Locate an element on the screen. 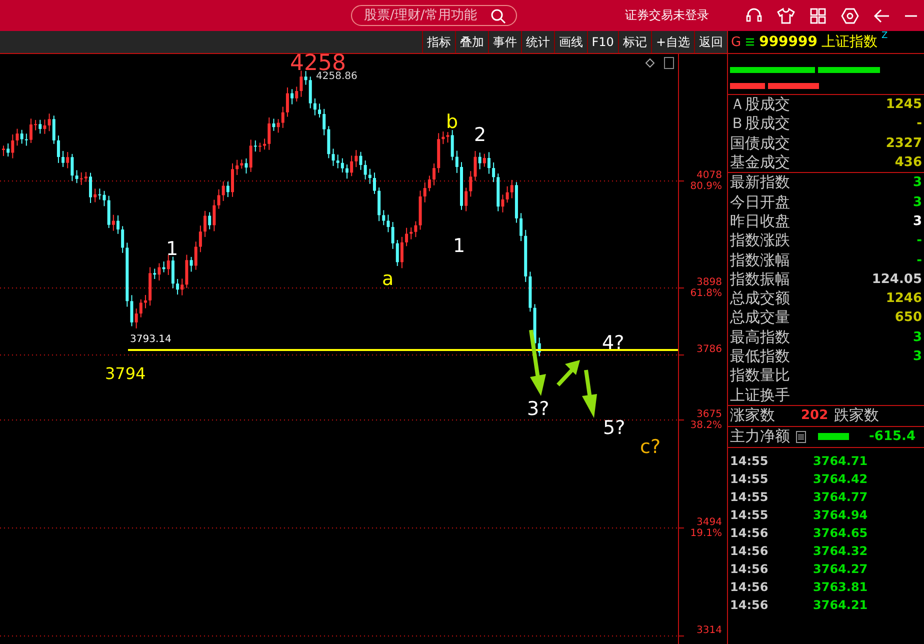 The width and height of the screenshot is (924, 644). stat-label: 指数量比 is located at coordinates (760, 376).